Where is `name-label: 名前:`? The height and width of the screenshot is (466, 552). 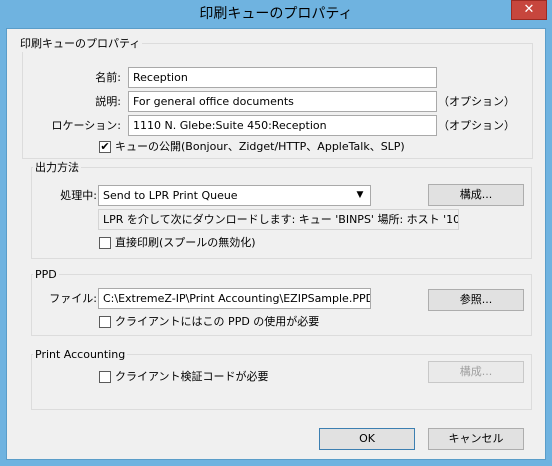 name-label: 名前: is located at coordinates (108, 77).